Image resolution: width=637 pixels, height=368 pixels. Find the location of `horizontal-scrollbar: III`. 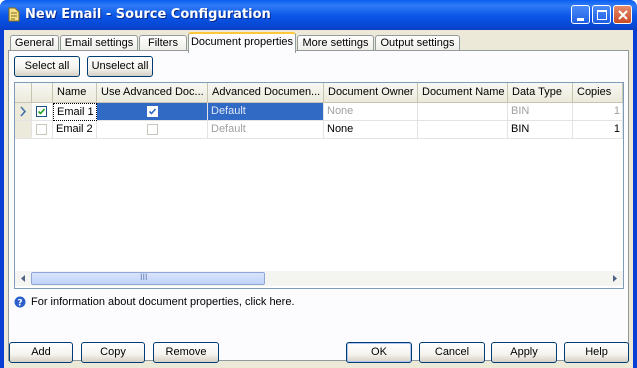

horizontal-scrollbar: III is located at coordinates (319, 278).